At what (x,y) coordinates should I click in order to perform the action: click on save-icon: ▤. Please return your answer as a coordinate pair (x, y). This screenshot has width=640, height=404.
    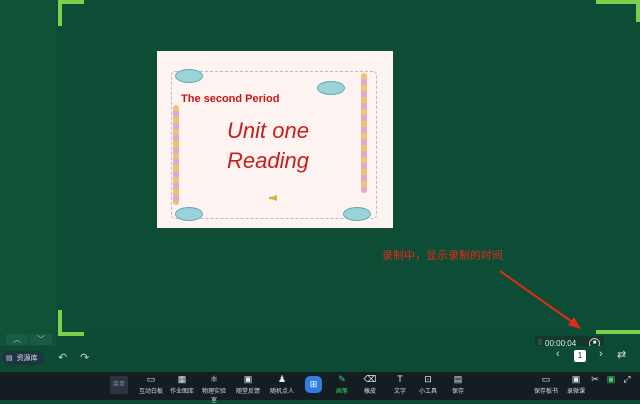
    Looking at the image, I should click on (458, 379).